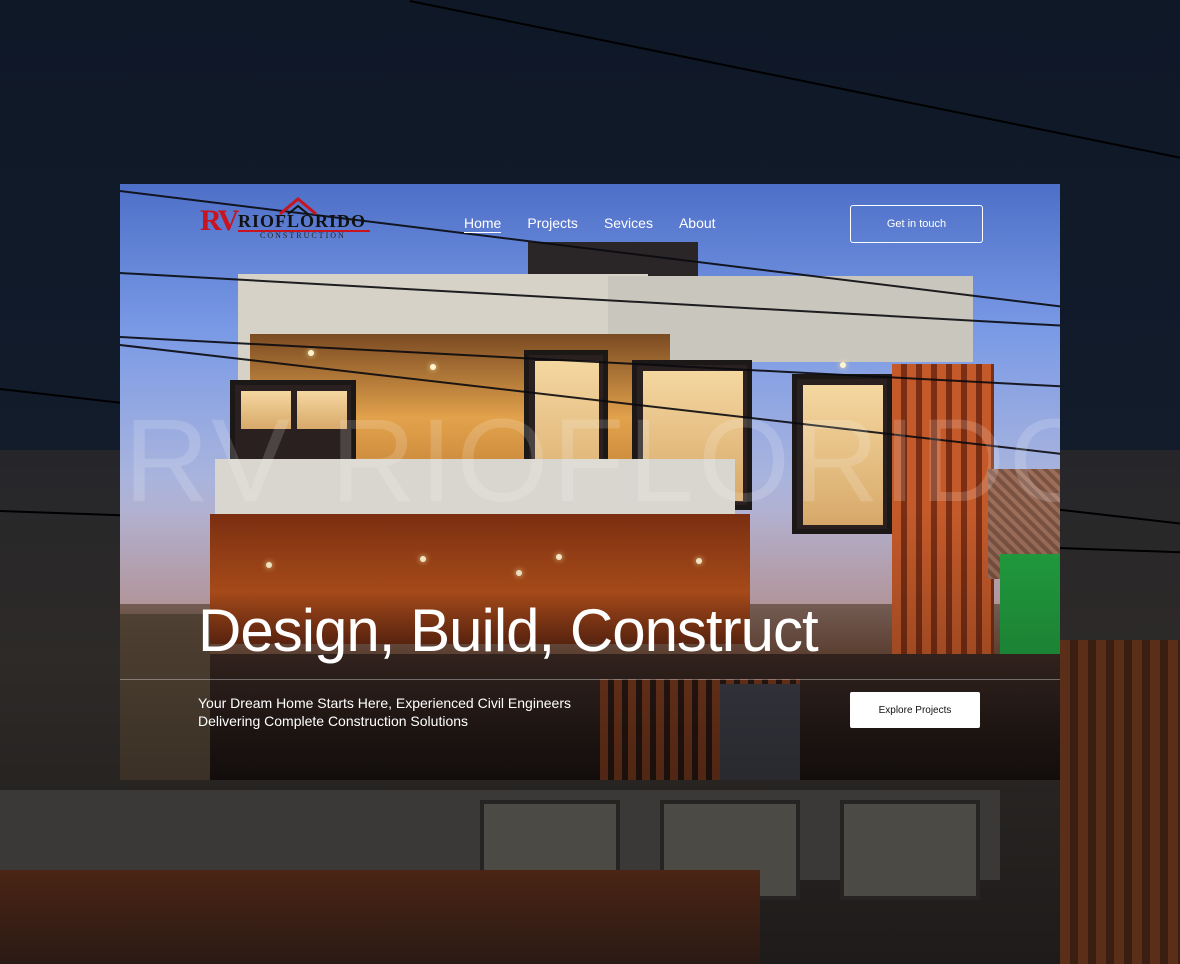  Describe the element at coordinates (552, 223) in the screenshot. I see `nav-projects: Projects` at that location.